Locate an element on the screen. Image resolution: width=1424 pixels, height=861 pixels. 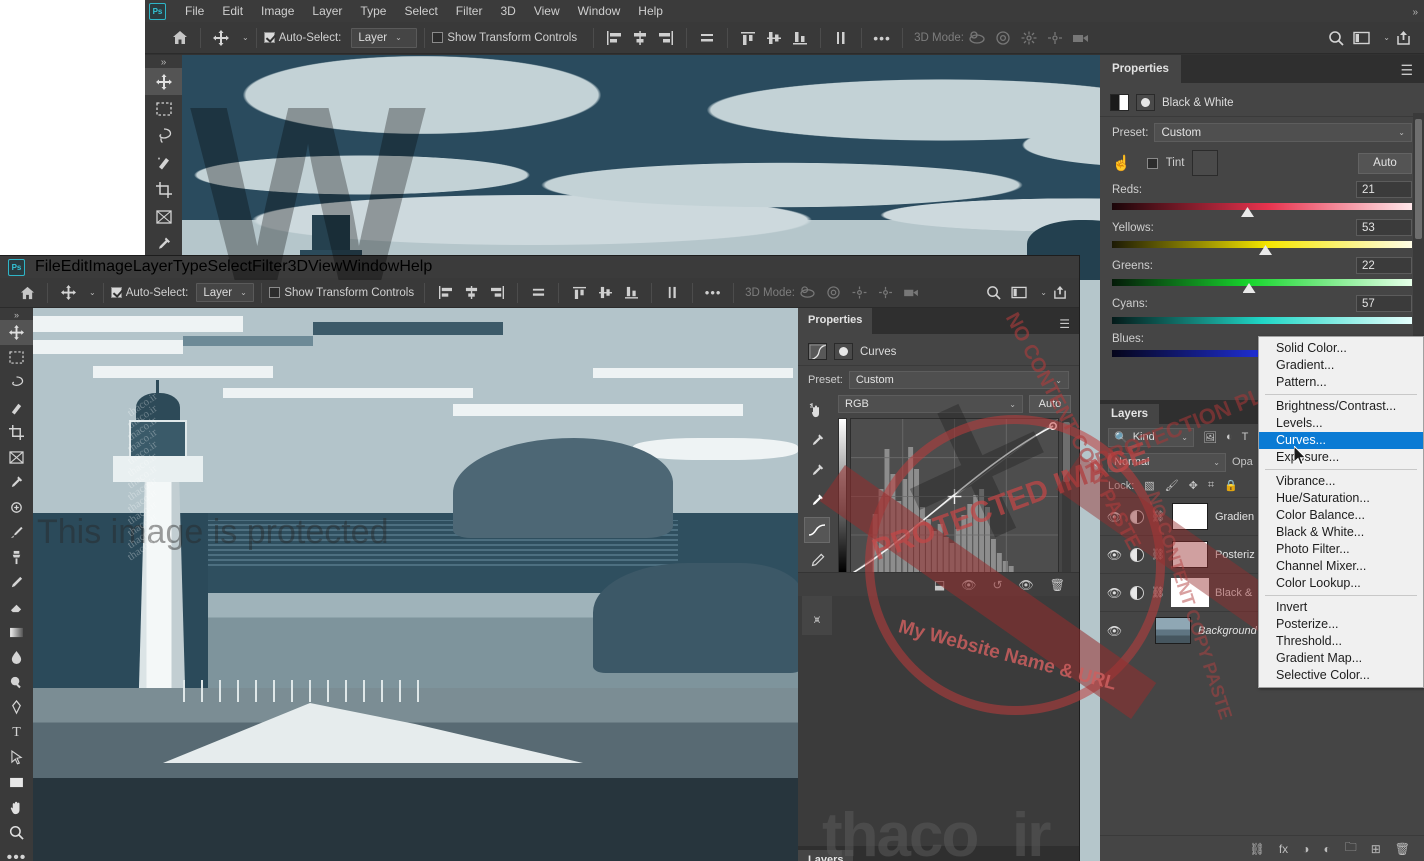
inner-menu-view: View is located at coordinates (325, 267).